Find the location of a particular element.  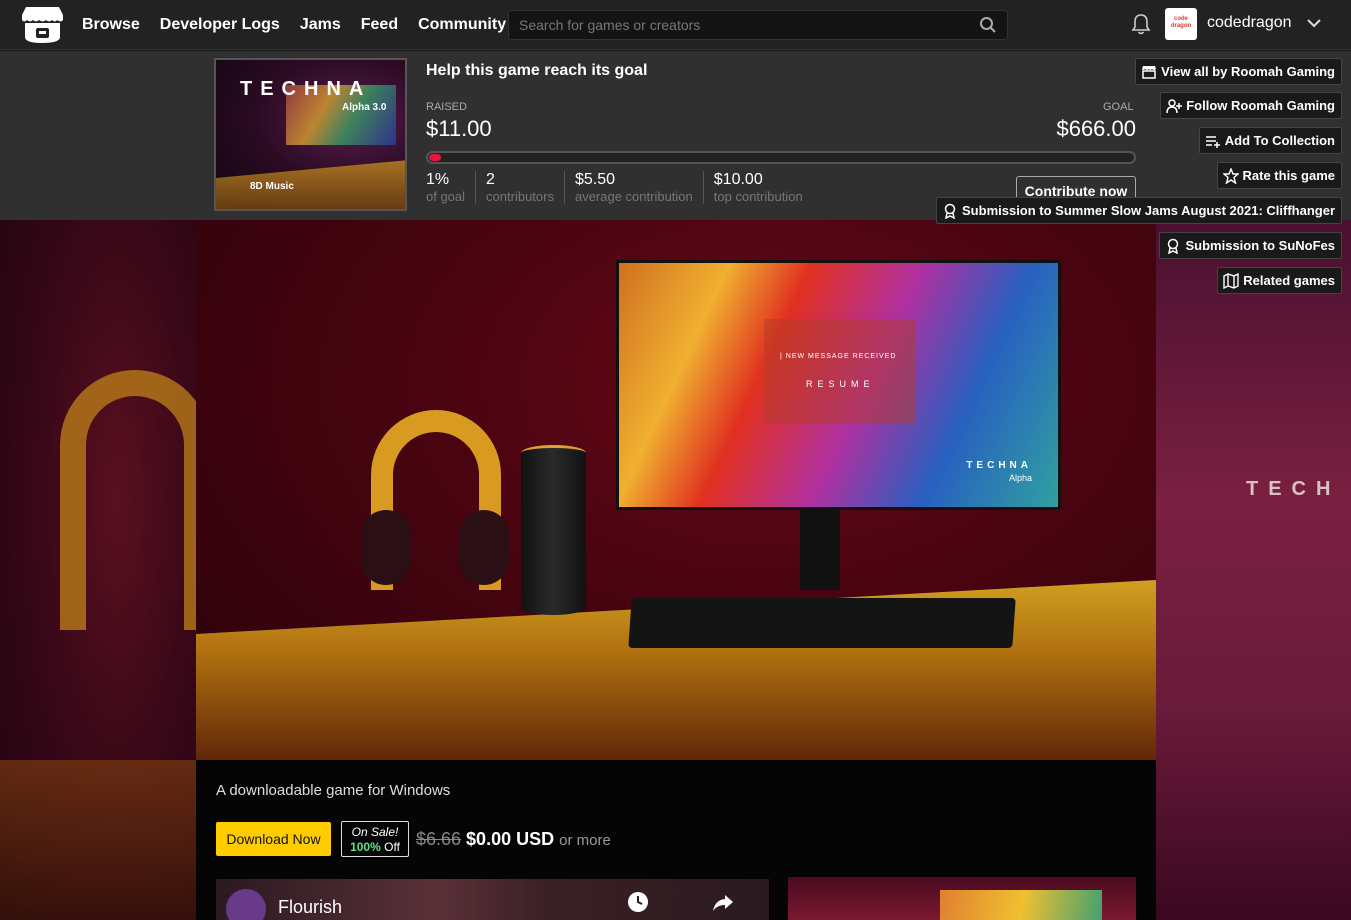

stat-label: contributors is located at coordinates (520, 196).